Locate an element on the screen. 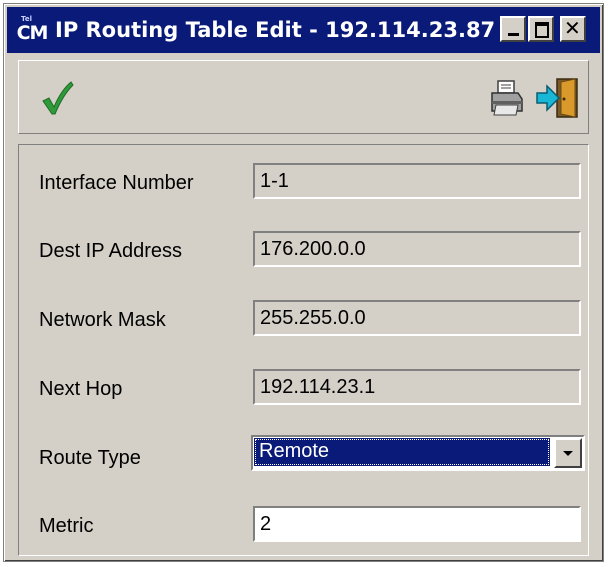 The image size is (609, 567). checkmark-icon is located at coordinates (58, 98).